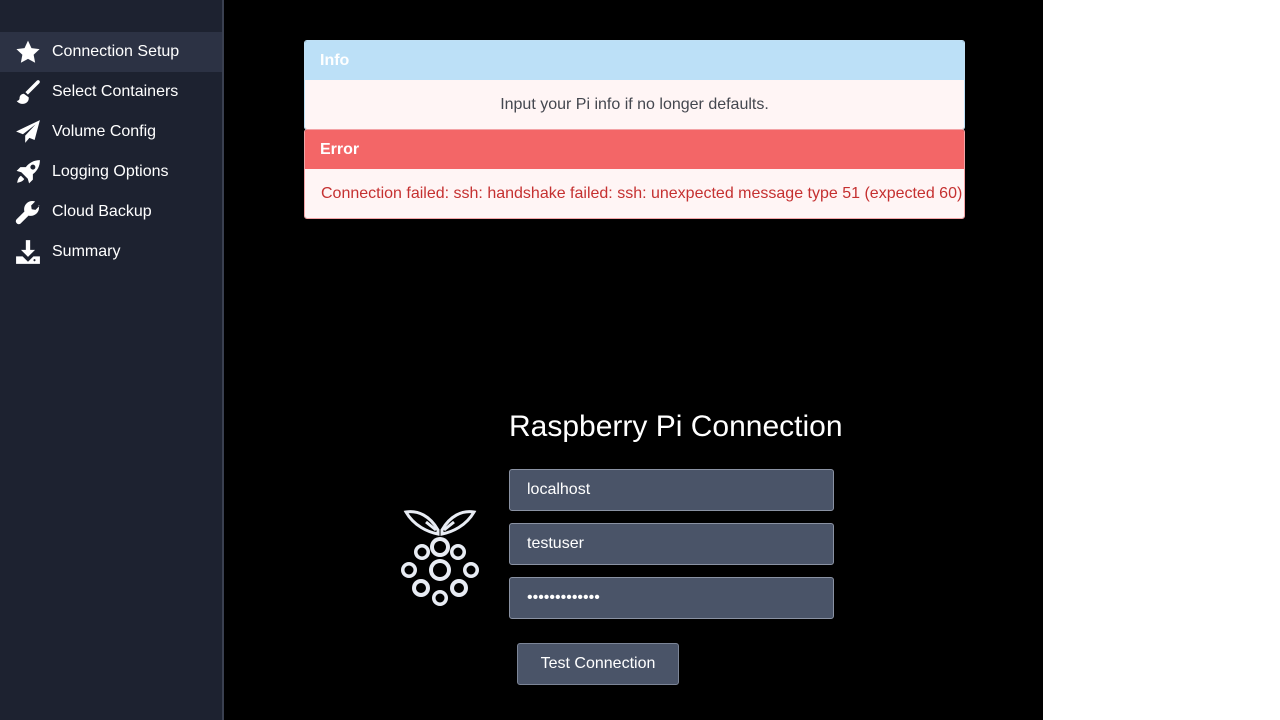 The image size is (1280, 720). I want to click on sidebar-item-cloud-backup: Cloud Backup, so click(111, 212).